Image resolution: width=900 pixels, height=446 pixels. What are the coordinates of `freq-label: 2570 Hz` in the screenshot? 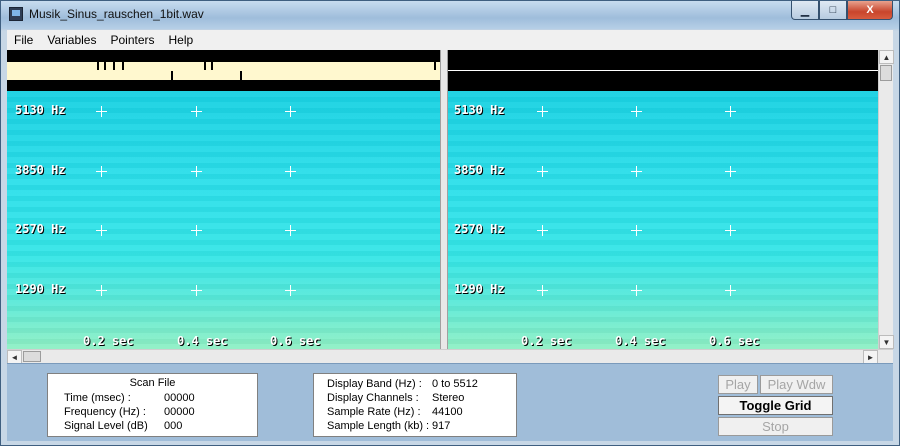 It's located at (40, 229).